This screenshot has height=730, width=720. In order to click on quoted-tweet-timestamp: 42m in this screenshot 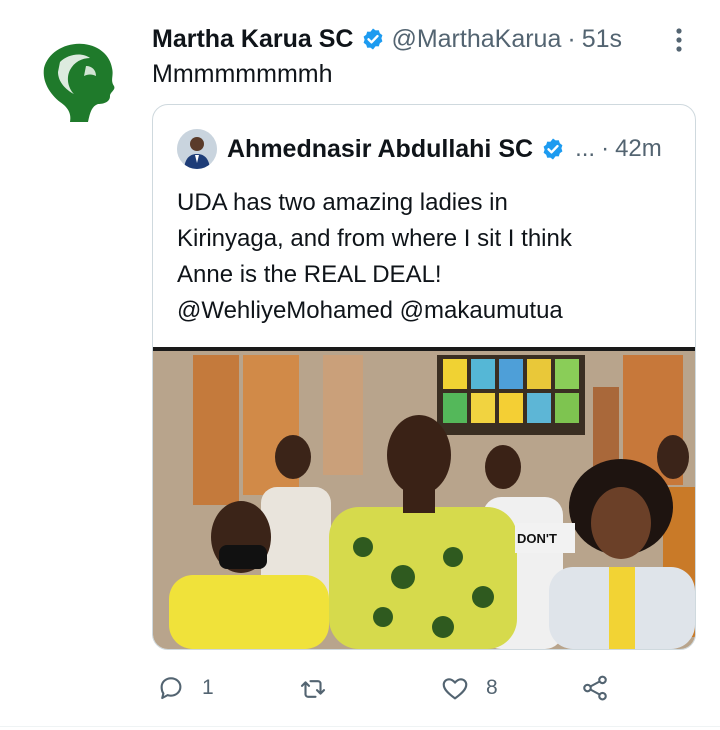, I will do `click(638, 149)`.